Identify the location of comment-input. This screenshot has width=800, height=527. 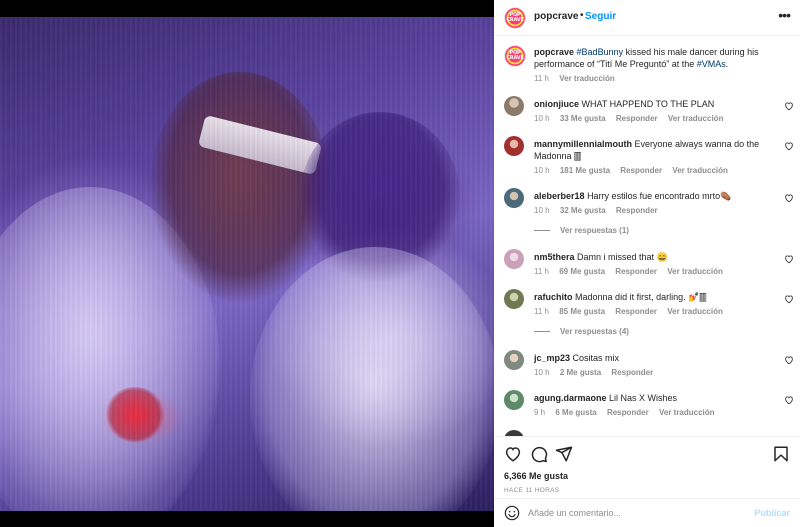
(633, 513).